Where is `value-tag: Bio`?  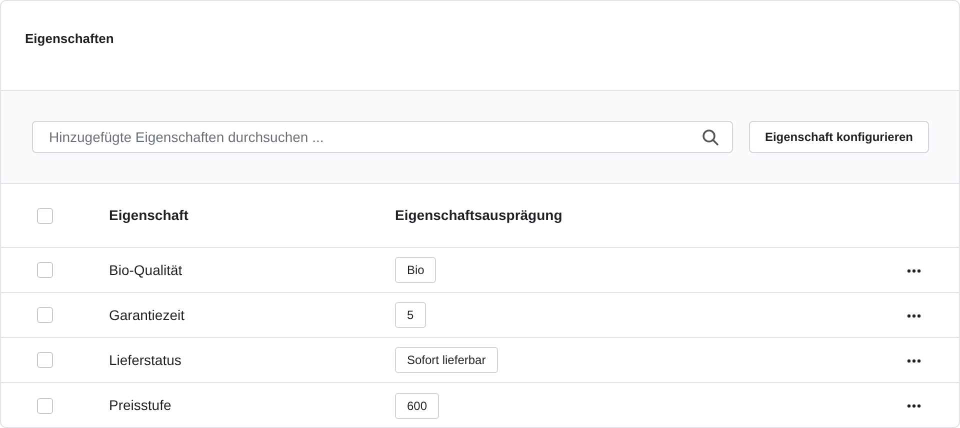
value-tag: Bio is located at coordinates (415, 270).